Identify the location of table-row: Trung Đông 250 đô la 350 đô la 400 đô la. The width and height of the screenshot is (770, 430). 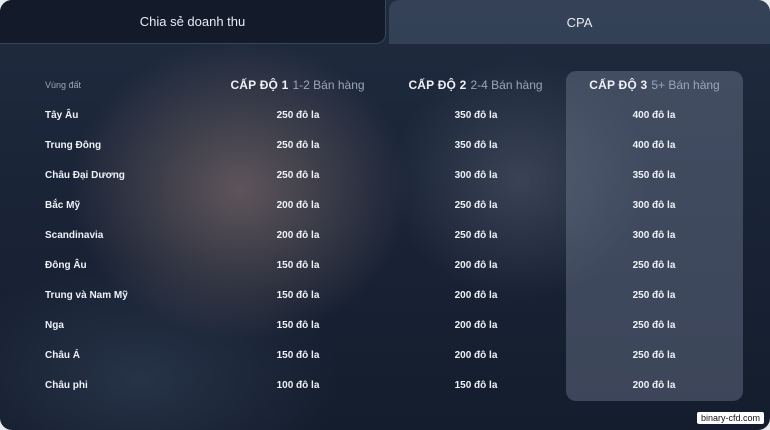
(385, 145).